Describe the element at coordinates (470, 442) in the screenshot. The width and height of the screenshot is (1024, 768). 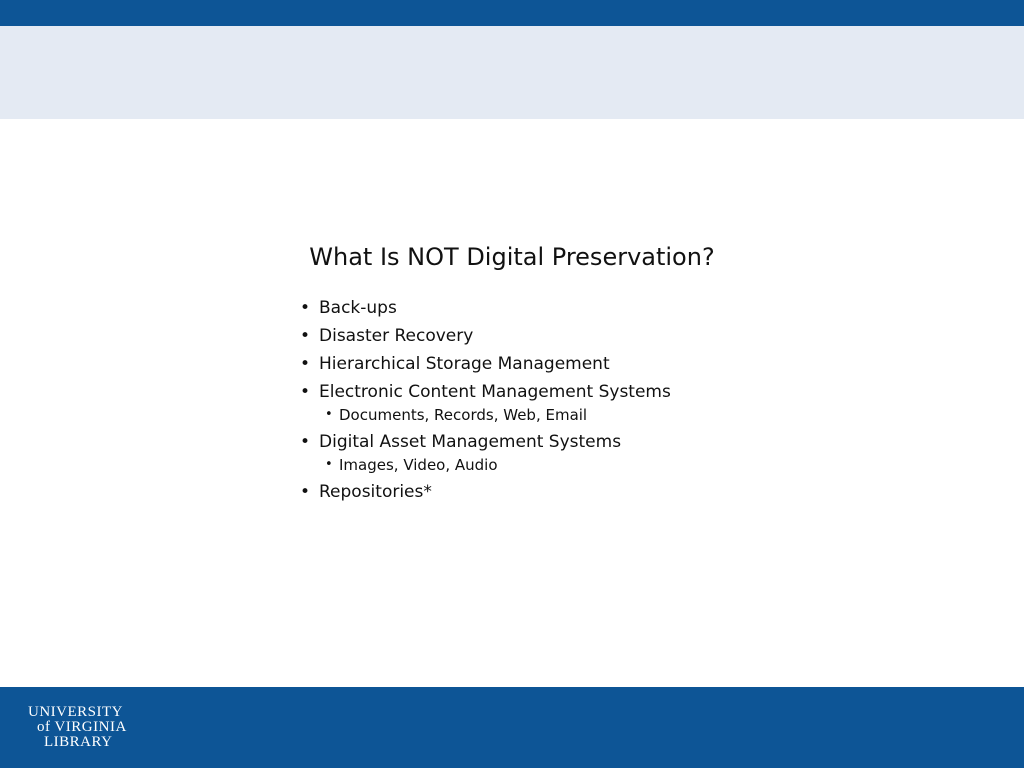
I see `bullet-text: Digital Asset Management Systems` at that location.